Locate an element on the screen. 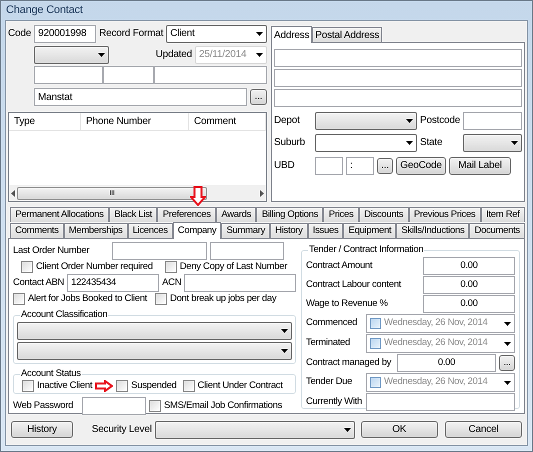  checkbox-label: Dont break up jobs per day is located at coordinates (223, 299).